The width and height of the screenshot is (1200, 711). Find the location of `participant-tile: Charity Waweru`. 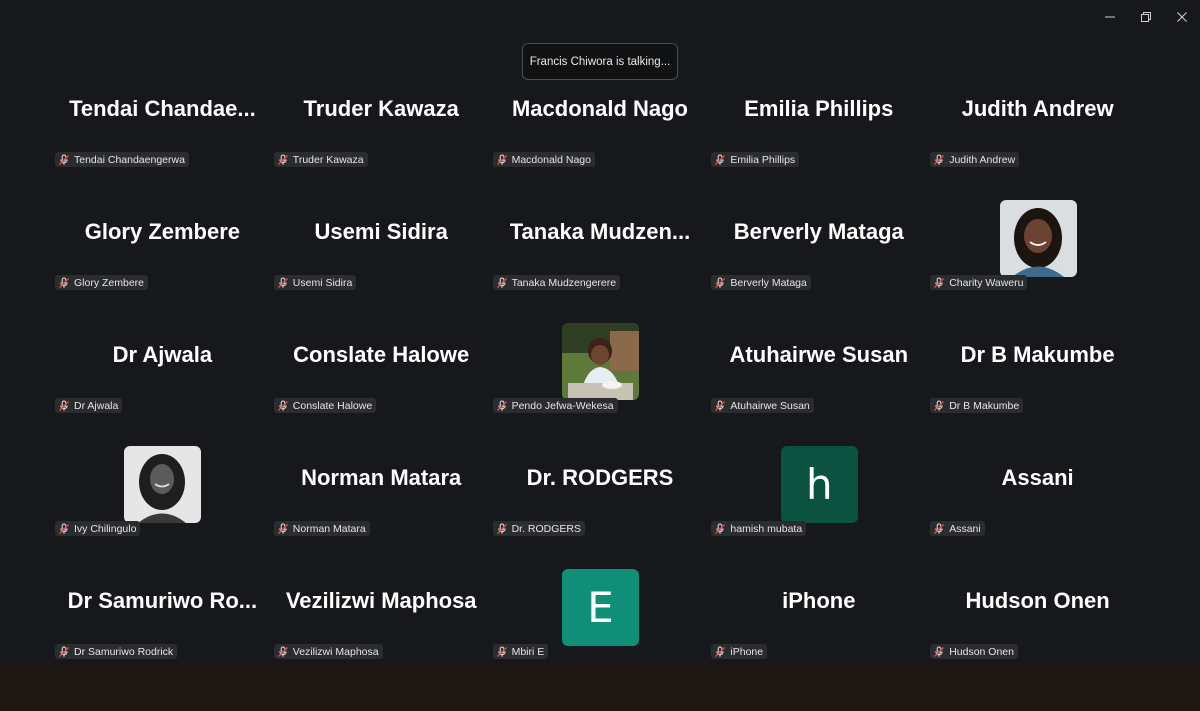

participant-tile: Charity Waweru is located at coordinates (1037, 263).